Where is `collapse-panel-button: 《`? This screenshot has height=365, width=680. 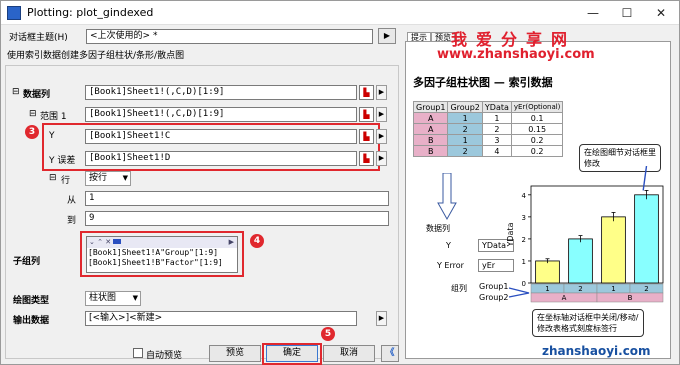 collapse-panel-button: 《 is located at coordinates (390, 353).